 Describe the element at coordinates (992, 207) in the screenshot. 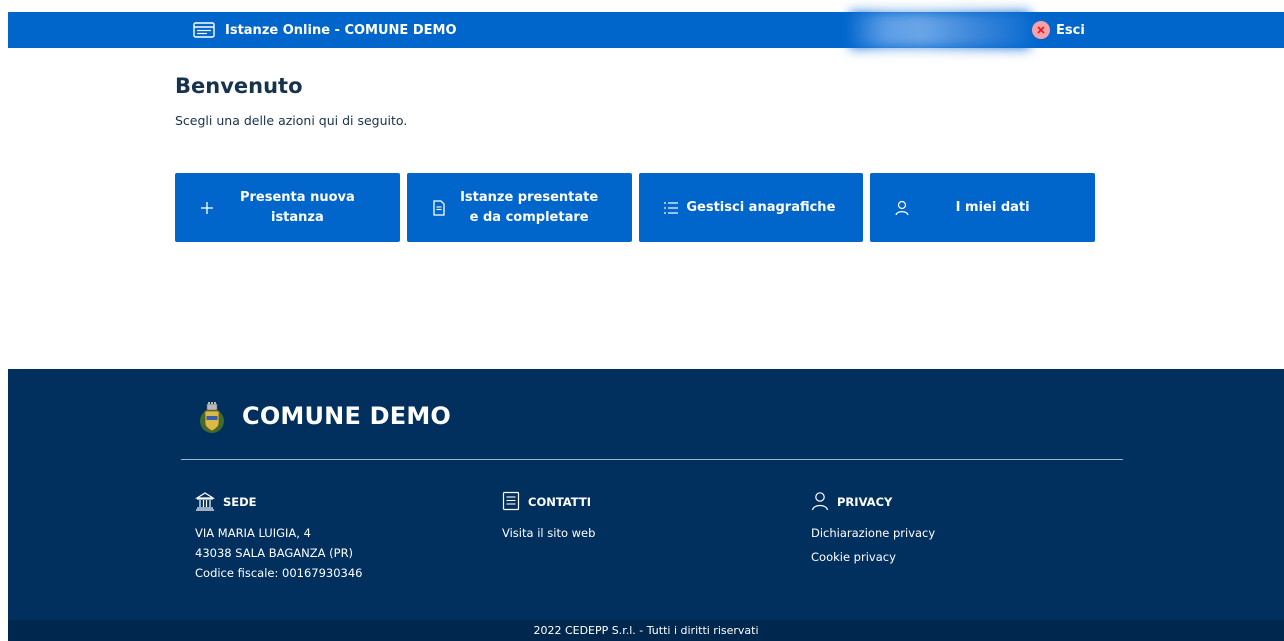

I see `my-data-label: I miei dati` at that location.